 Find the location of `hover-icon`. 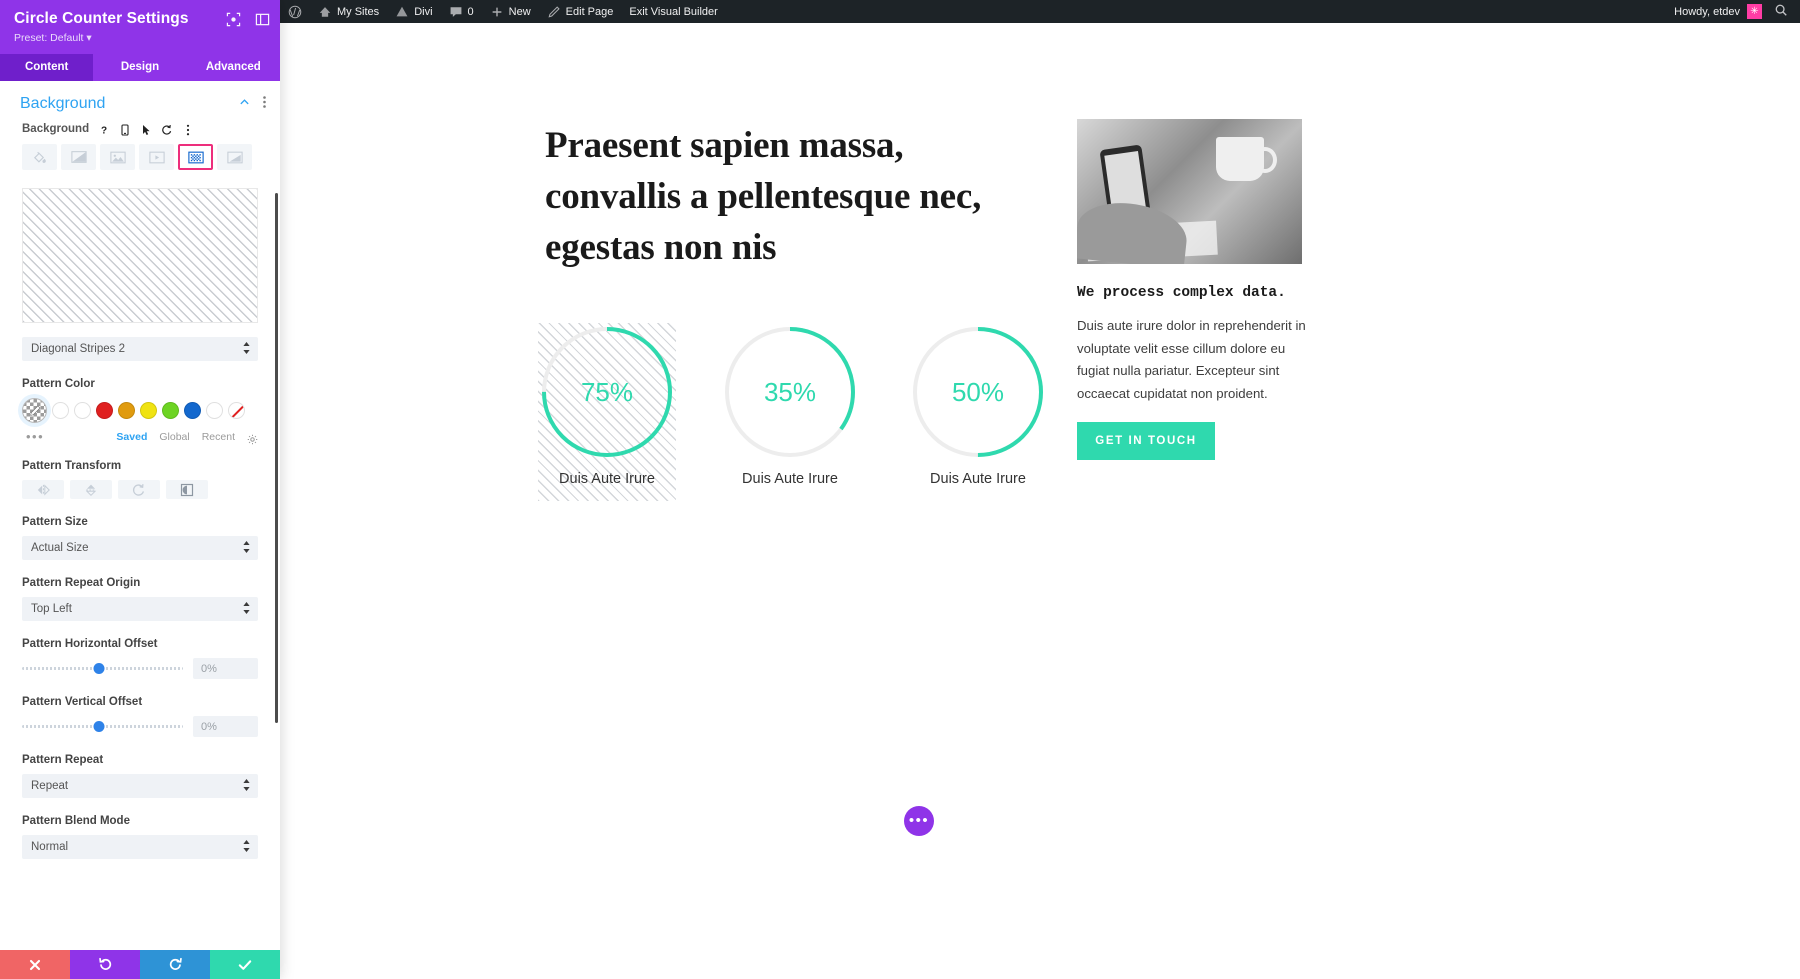

hover-icon is located at coordinates (146, 129).